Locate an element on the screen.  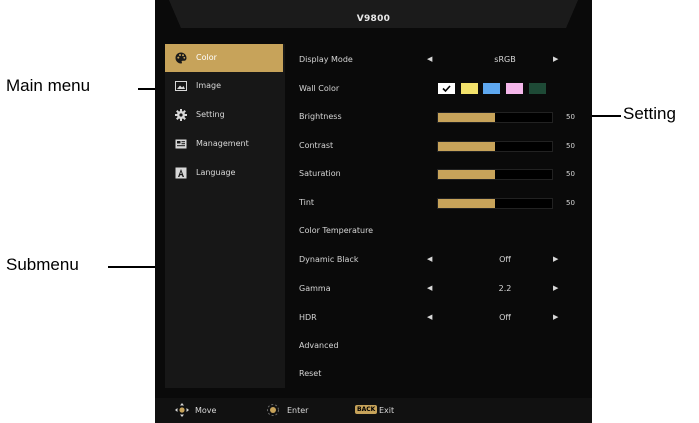
menu-item-image: Image is located at coordinates (224, 86).